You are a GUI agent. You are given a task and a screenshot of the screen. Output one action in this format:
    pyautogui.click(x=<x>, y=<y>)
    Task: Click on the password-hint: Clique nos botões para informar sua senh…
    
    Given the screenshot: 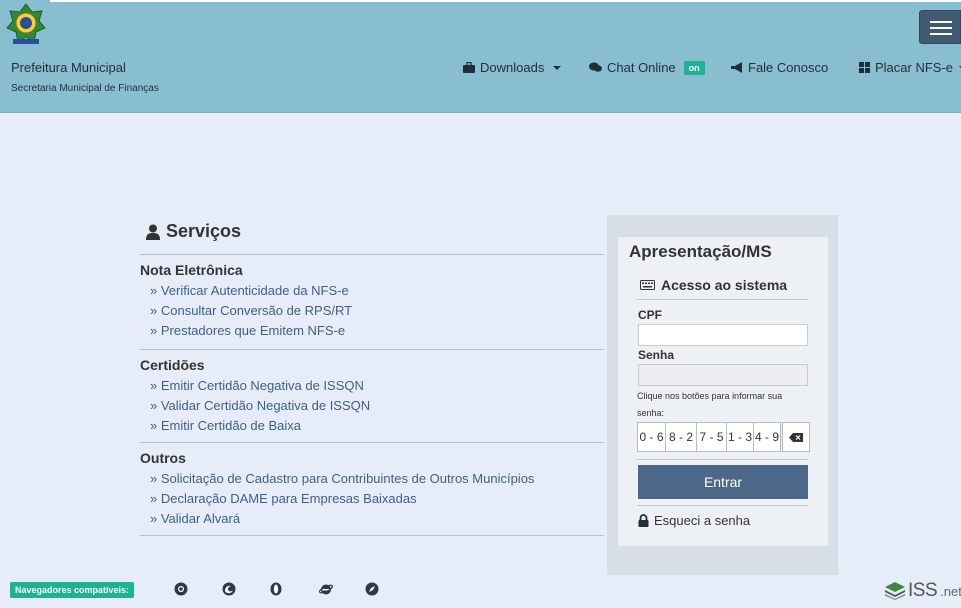 What is the action you would take?
    pyautogui.click(x=710, y=404)
    